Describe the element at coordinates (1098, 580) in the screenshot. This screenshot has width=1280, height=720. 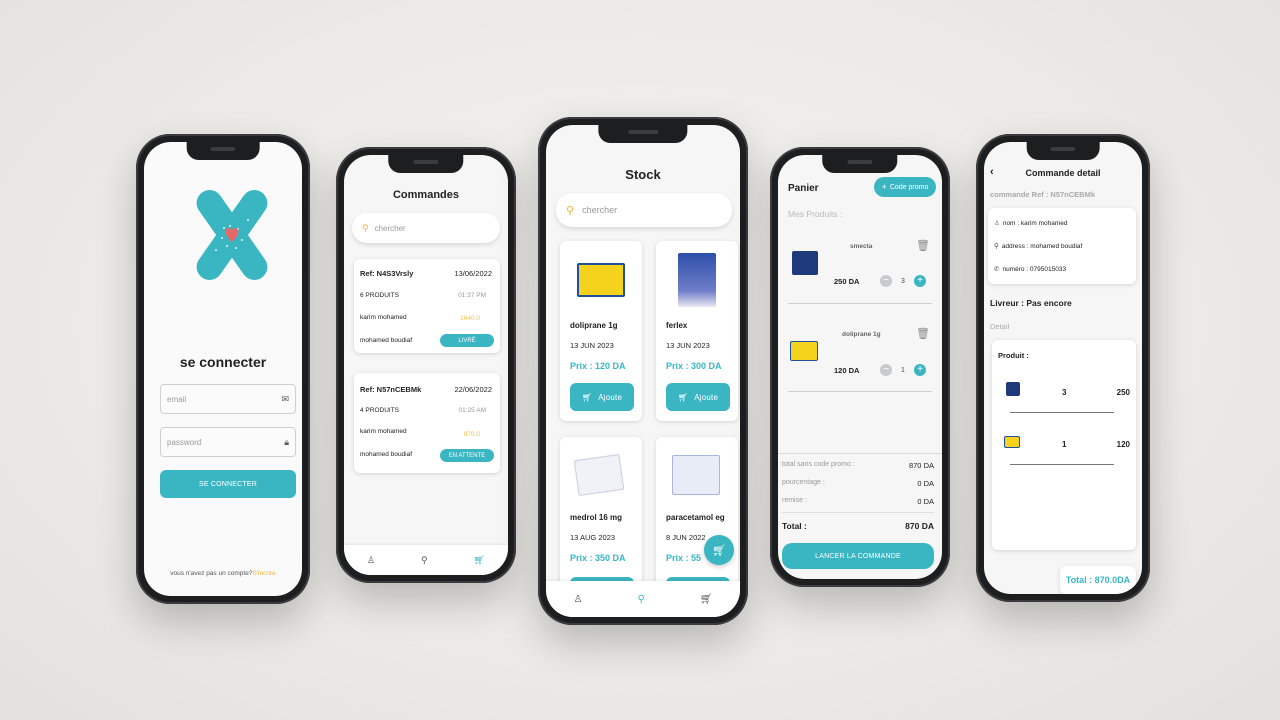
I see `order-total: Total : 870.0DA` at that location.